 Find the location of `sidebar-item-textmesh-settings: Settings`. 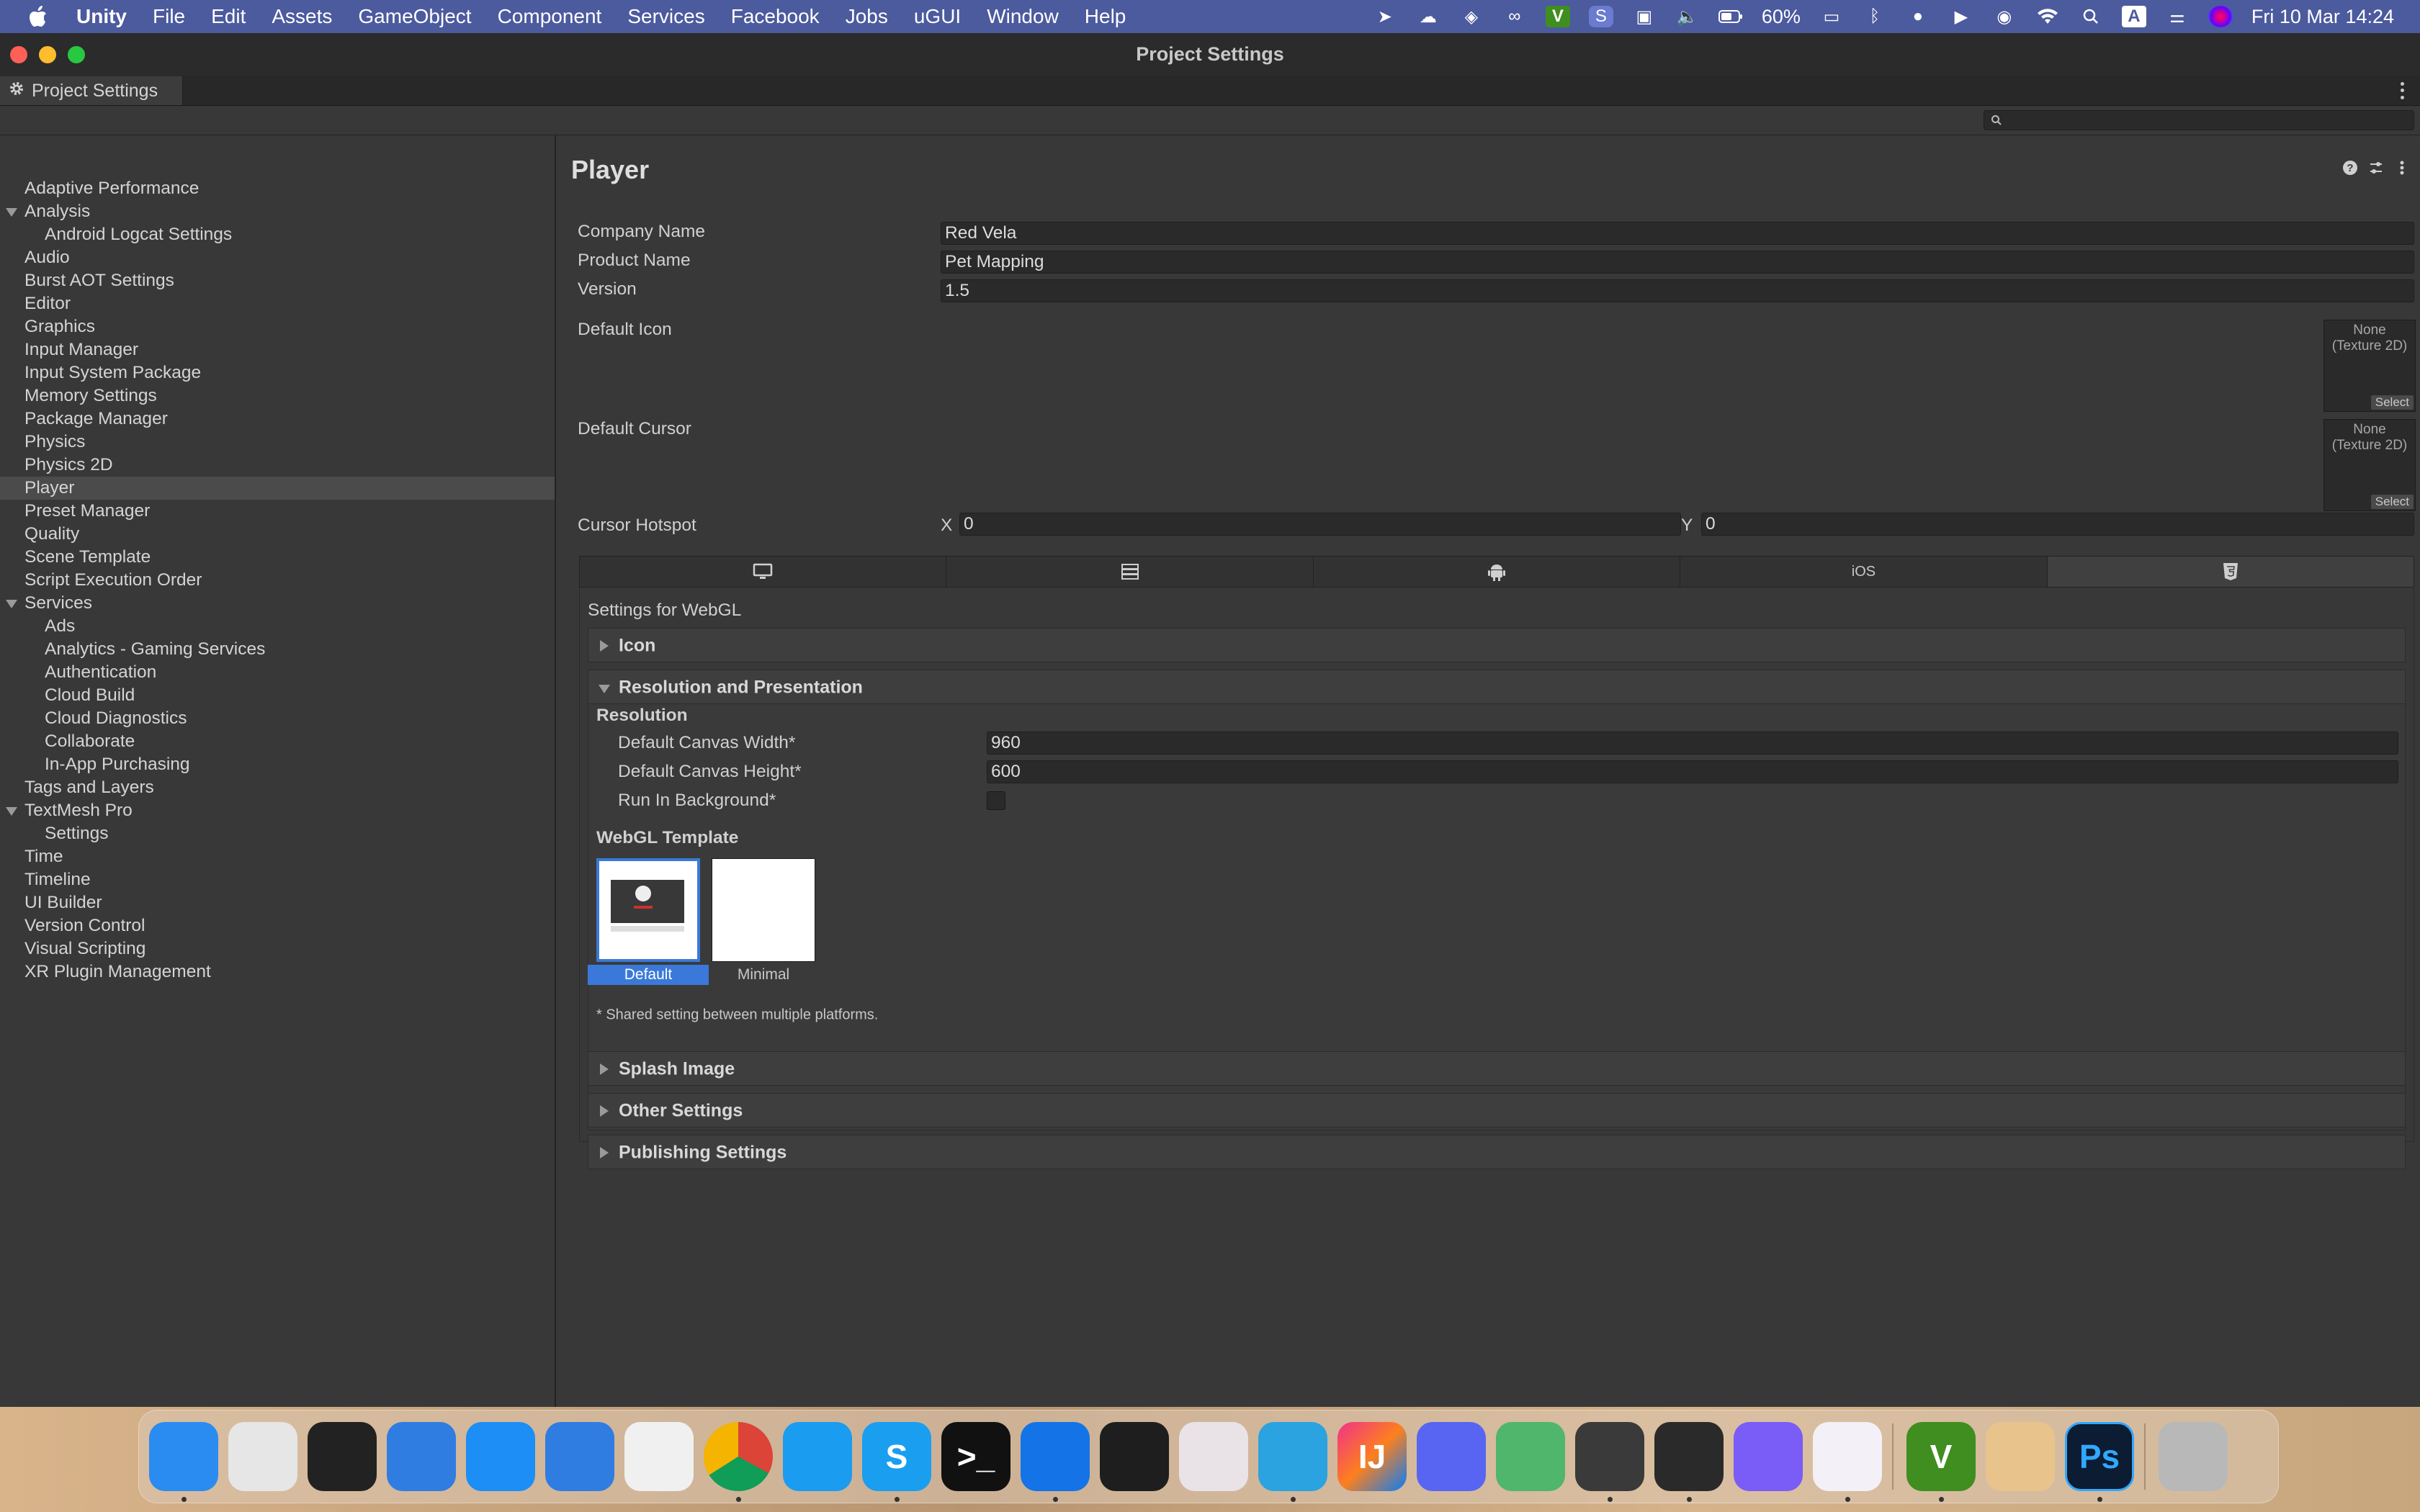

sidebar-item-textmesh-settings: Settings is located at coordinates (277, 833).